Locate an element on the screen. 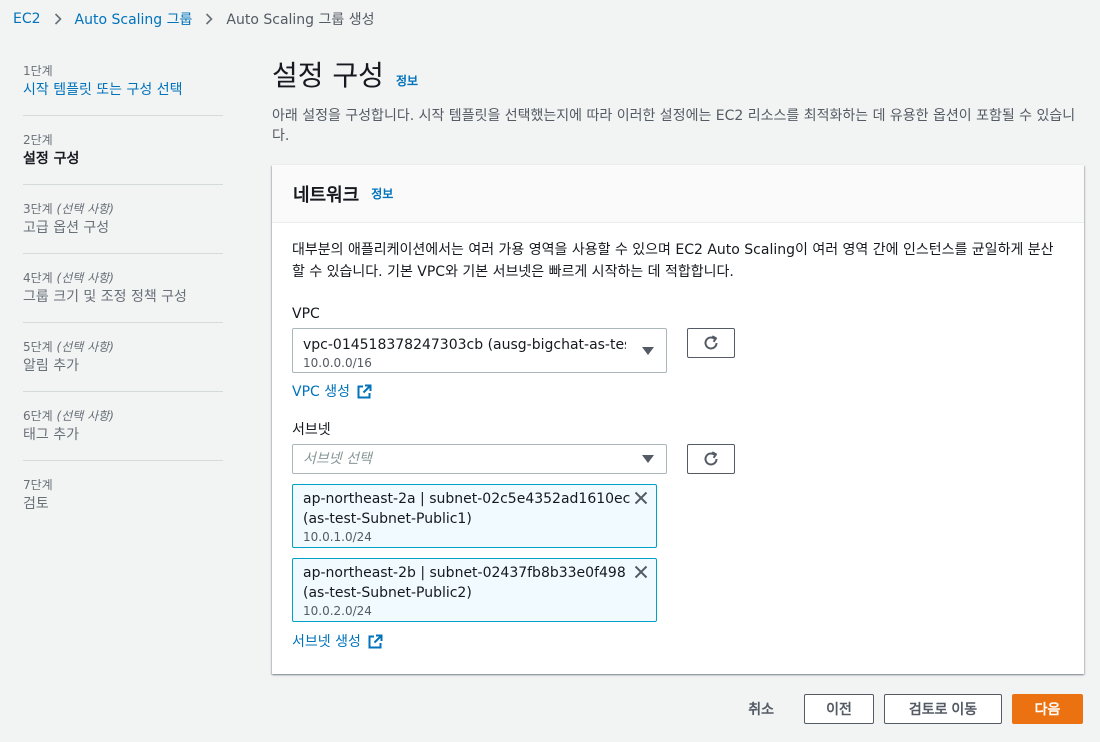  subnet-refresh-button is located at coordinates (711, 459).